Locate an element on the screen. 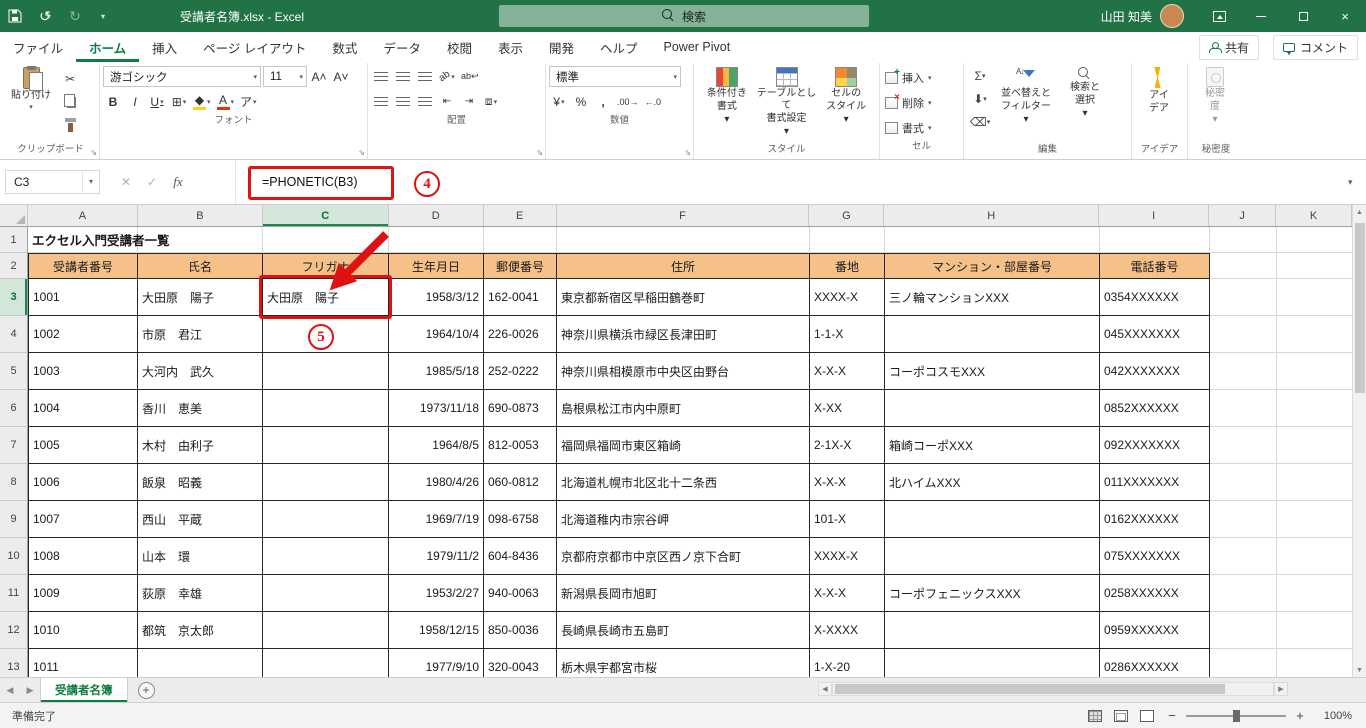 This screenshot has width=1366, height=728. cell-J6 is located at coordinates (1243, 408).